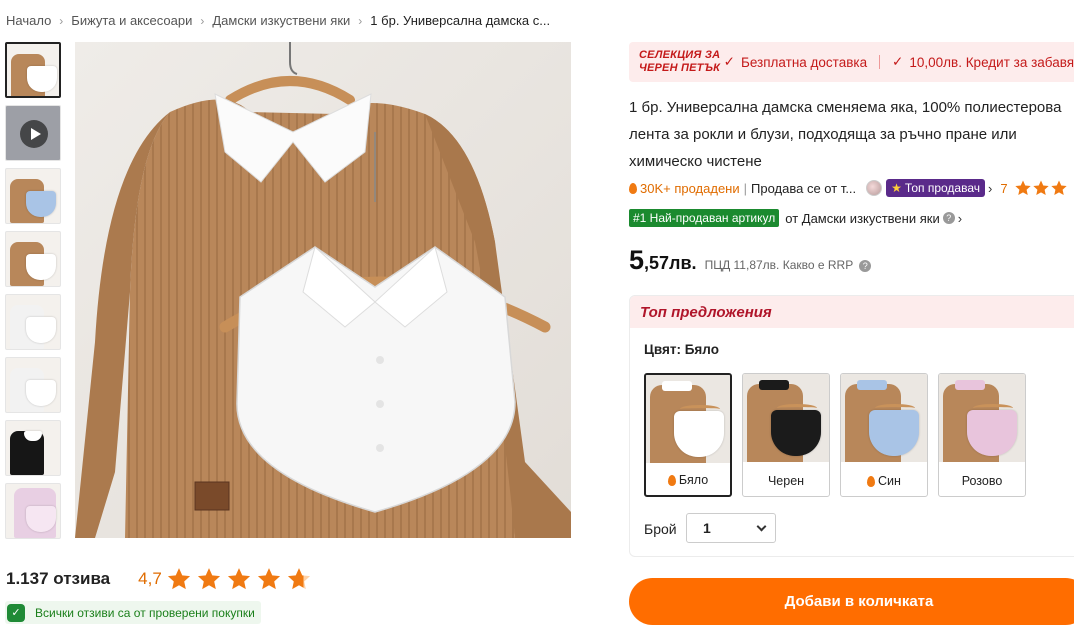 The height and width of the screenshot is (625, 1074). Describe the element at coordinates (982, 481) in the screenshot. I see `swatch-label: Розово` at that location.